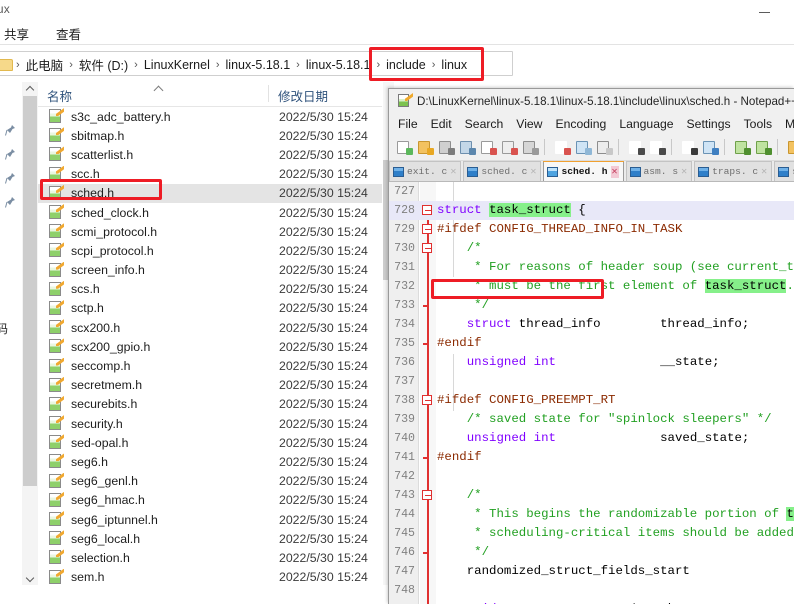 Image resolution: width=794 pixels, height=604 pixels. What do you see at coordinates (657, 147) in the screenshot?
I see `redo-icon` at bounding box center [657, 147].